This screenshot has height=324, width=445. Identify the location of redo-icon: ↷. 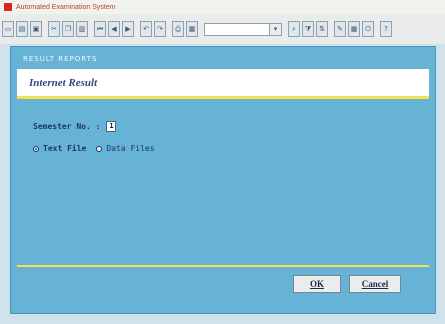
(160, 29).